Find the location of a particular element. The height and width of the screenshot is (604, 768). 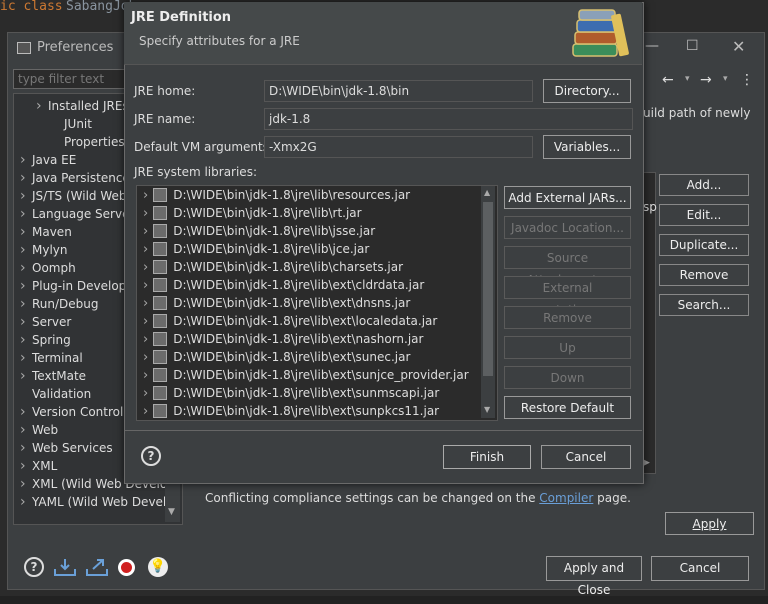

tree-item: › Version Control is located at coordinates (68, 412).